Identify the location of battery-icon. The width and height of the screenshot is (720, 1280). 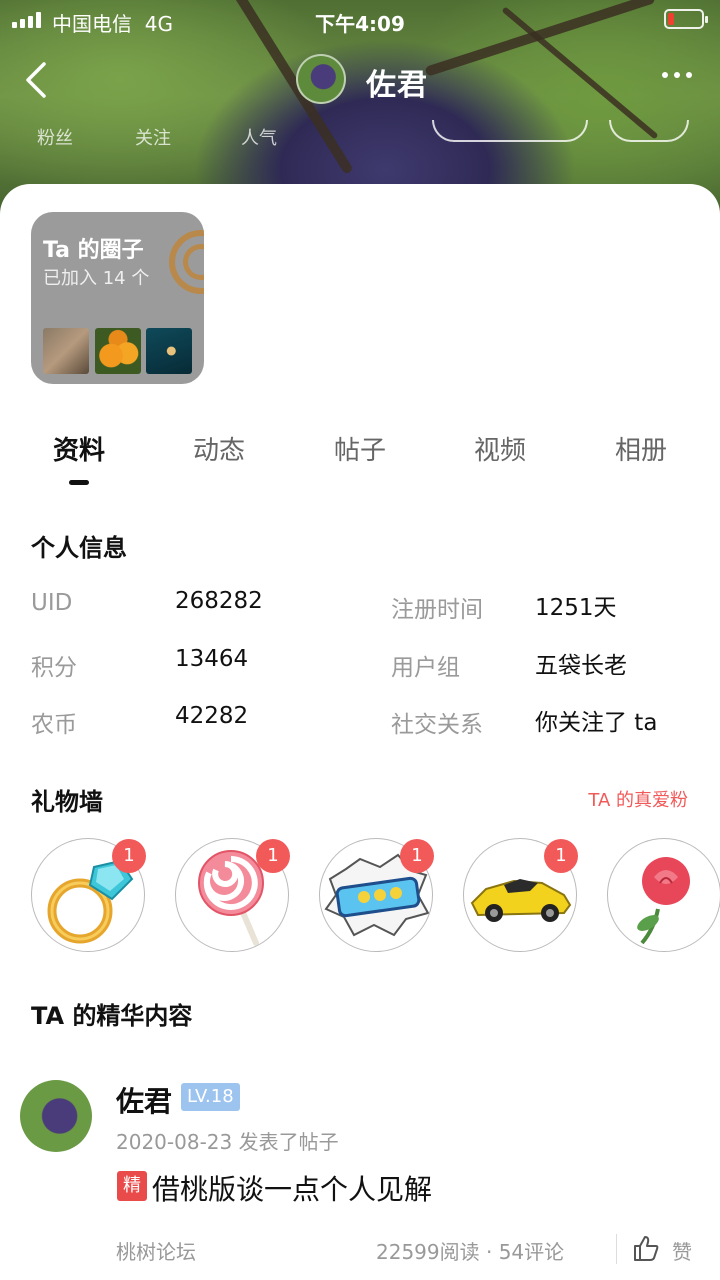
(686, 19).